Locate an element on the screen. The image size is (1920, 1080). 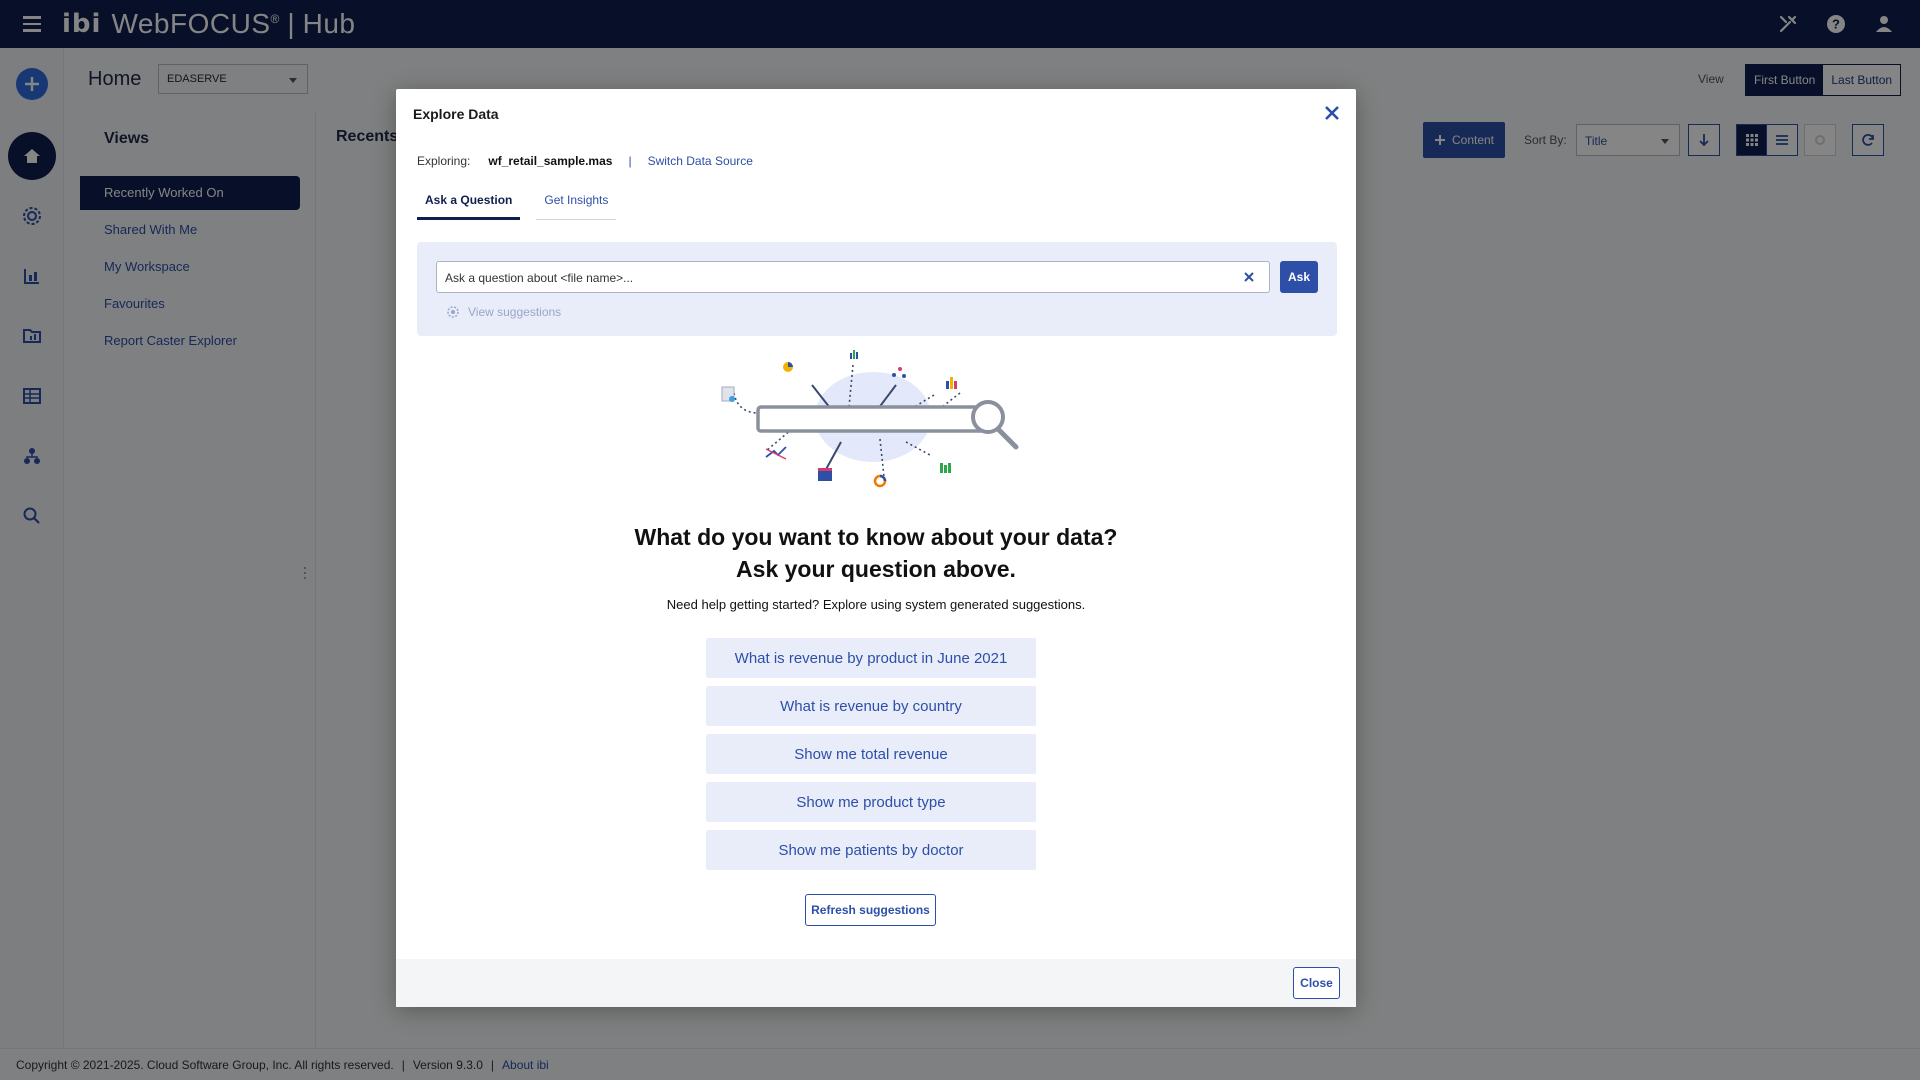
close-icon is located at coordinates (1332, 113).